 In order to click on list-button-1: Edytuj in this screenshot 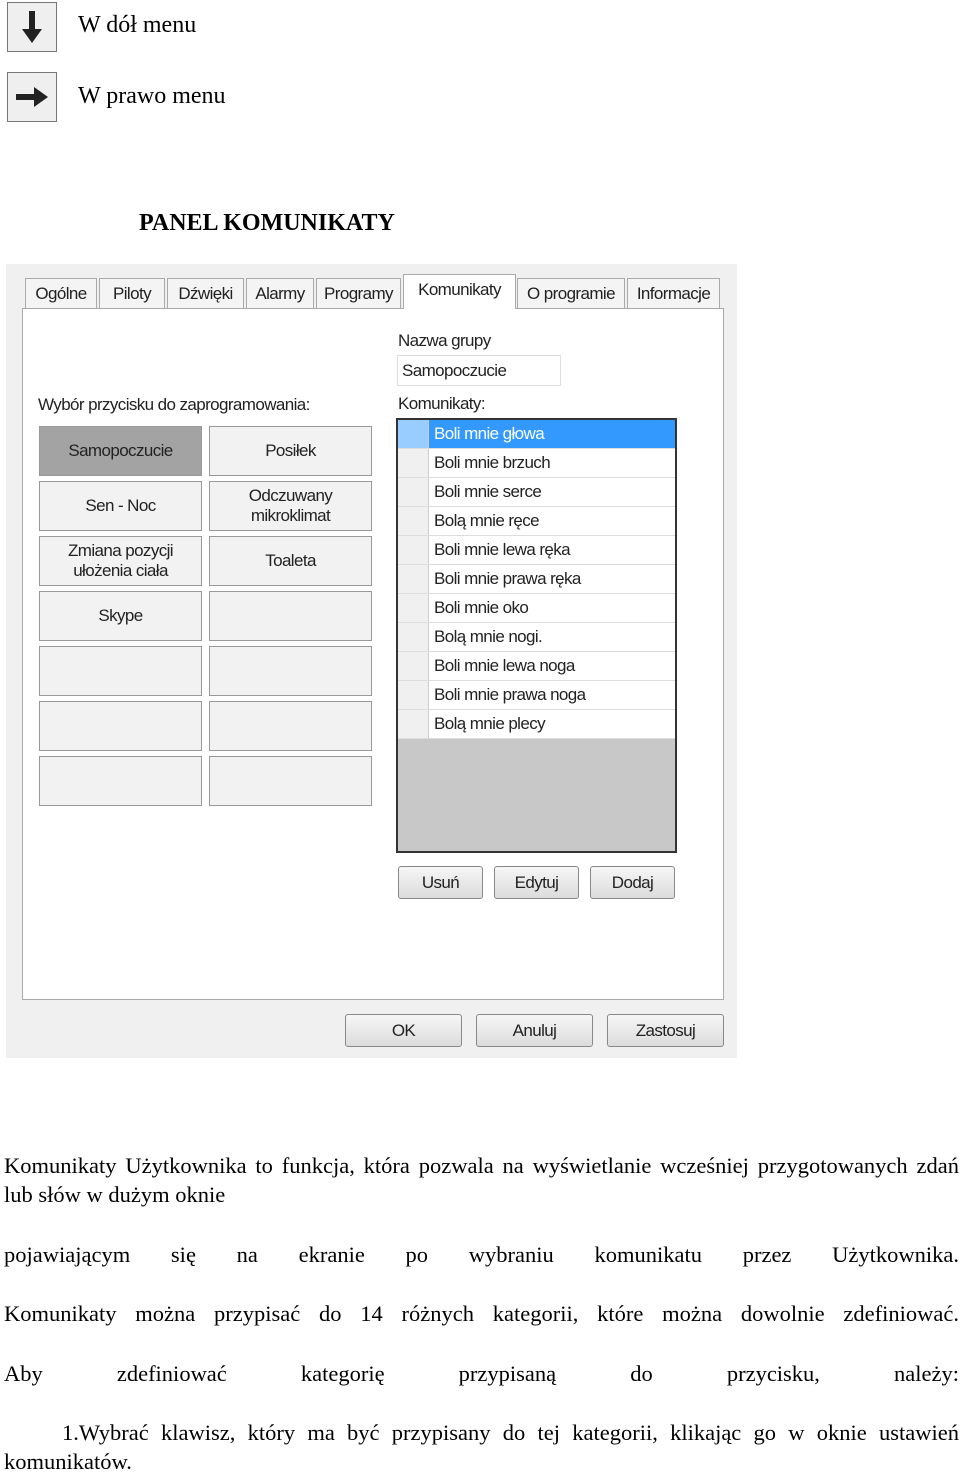, I will do `click(536, 882)`.